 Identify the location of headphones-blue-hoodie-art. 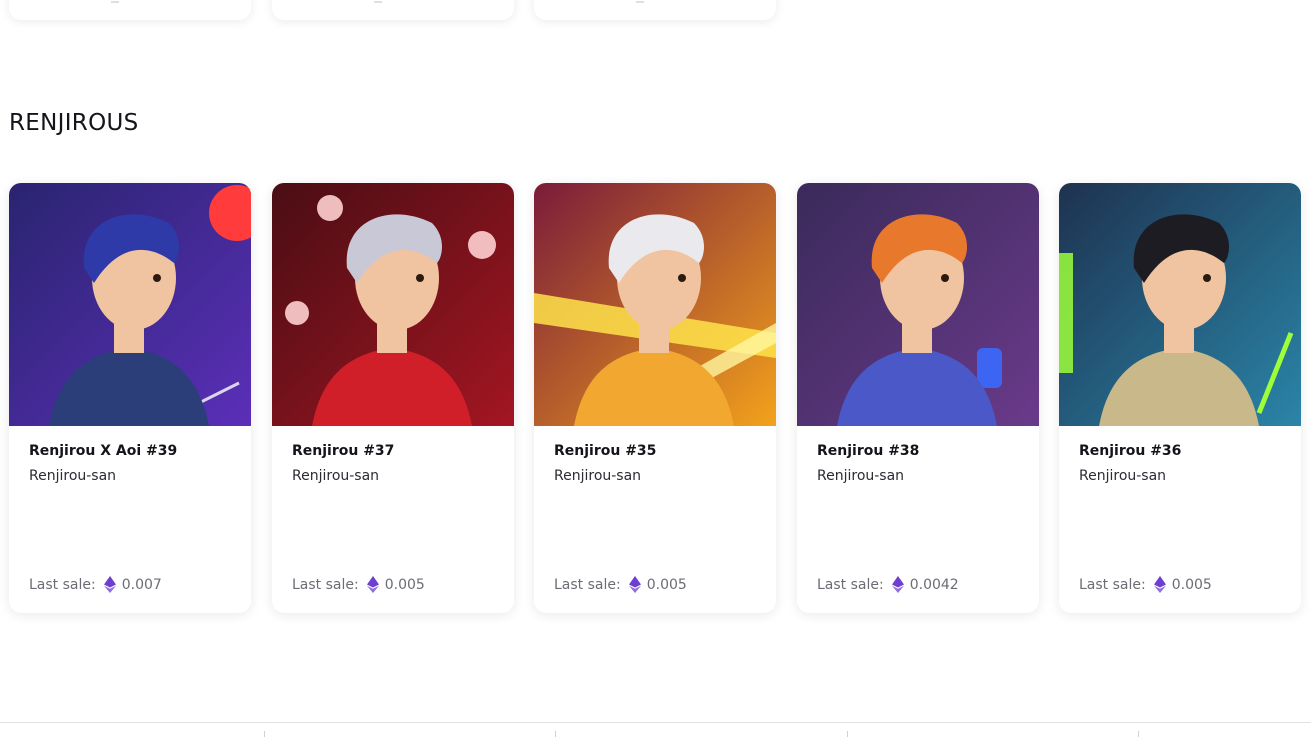
(918, 304).